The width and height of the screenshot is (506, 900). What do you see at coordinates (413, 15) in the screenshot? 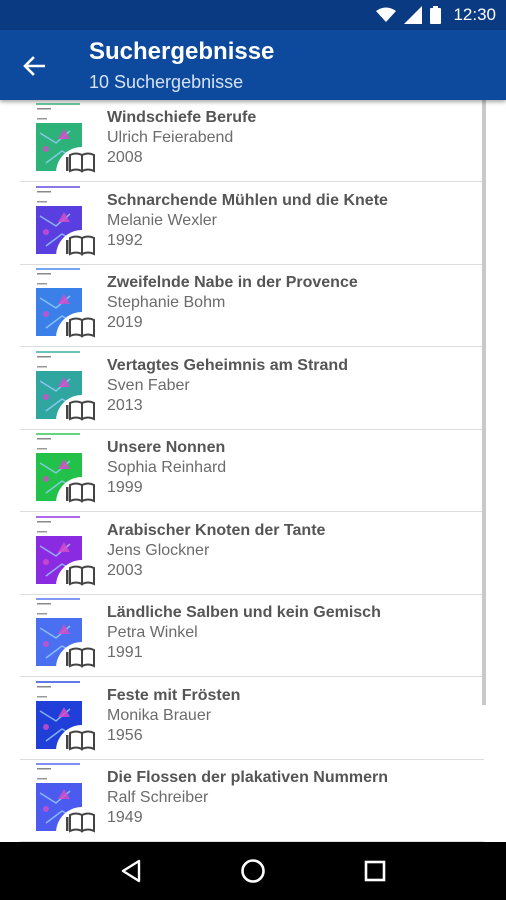
I see `signal-icon` at bounding box center [413, 15].